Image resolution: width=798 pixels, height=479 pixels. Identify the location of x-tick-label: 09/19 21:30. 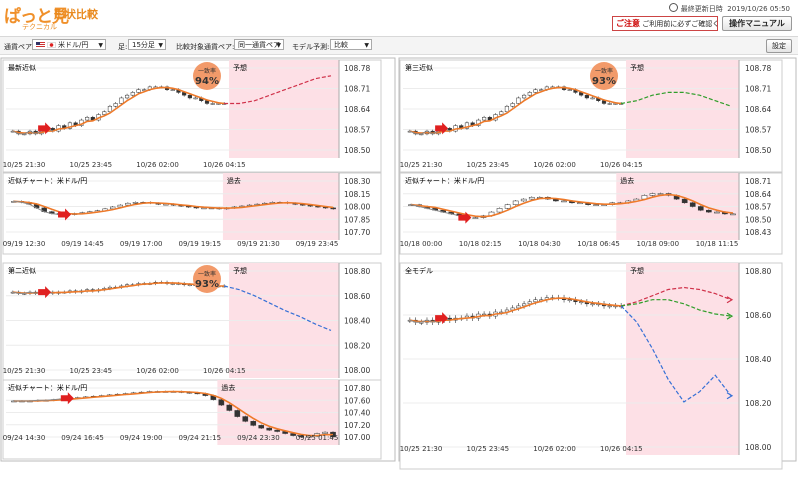
(258, 244).